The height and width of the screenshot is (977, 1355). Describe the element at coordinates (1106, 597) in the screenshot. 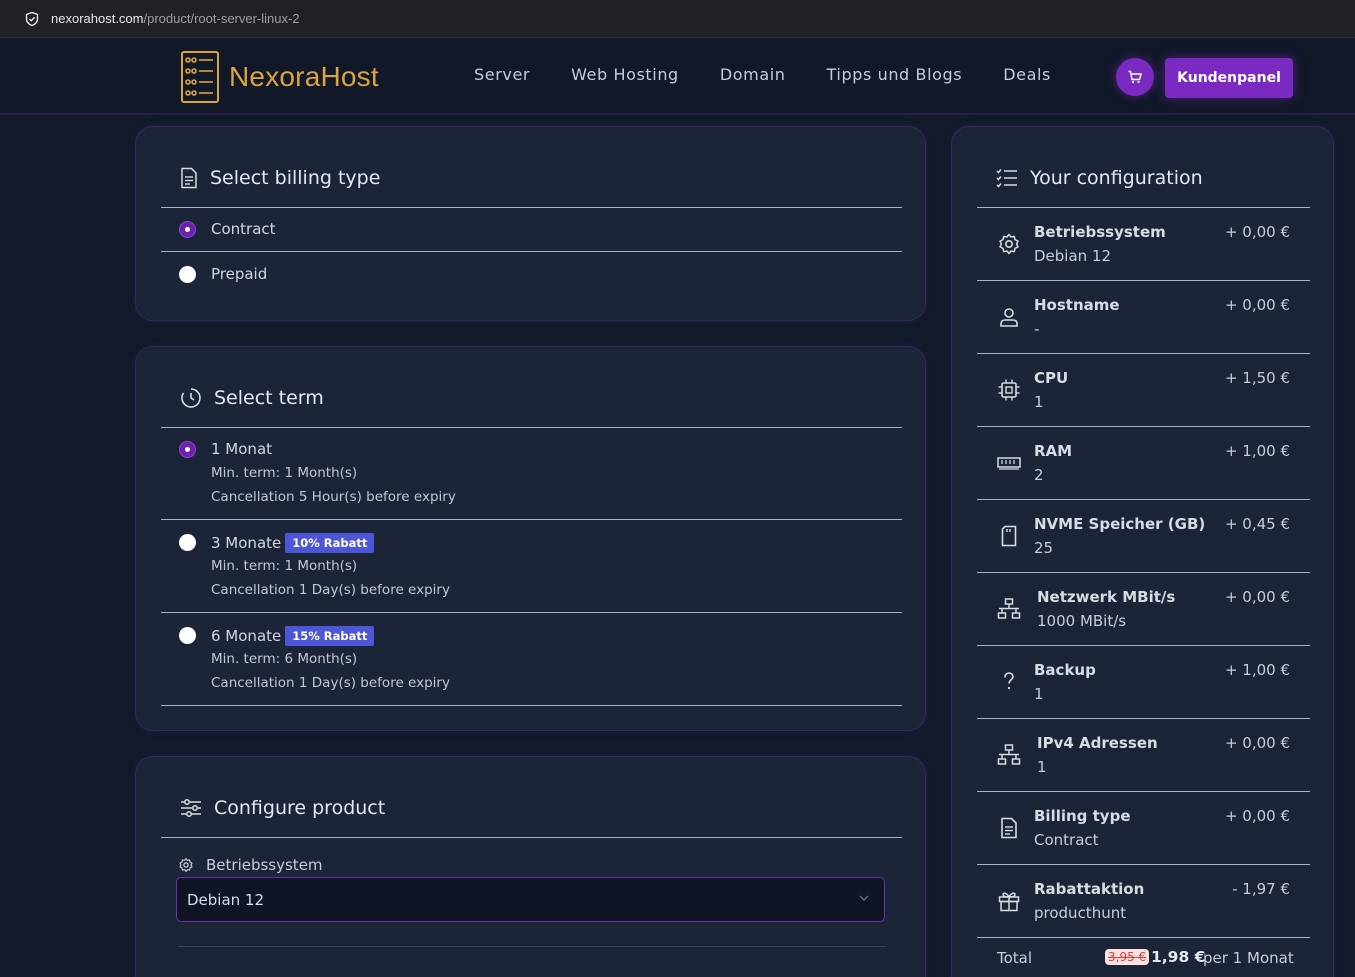

I see `row-name: Netzwerk MBit/s` at that location.